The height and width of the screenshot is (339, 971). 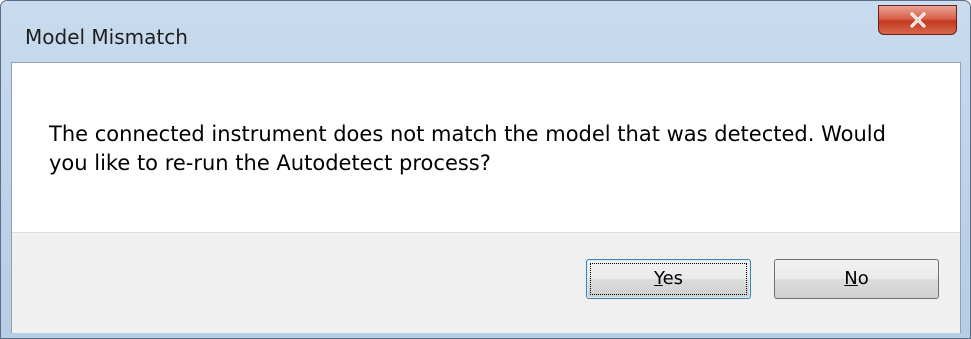 What do you see at coordinates (863, 278) in the screenshot?
I see `no-label-rest: o` at bounding box center [863, 278].